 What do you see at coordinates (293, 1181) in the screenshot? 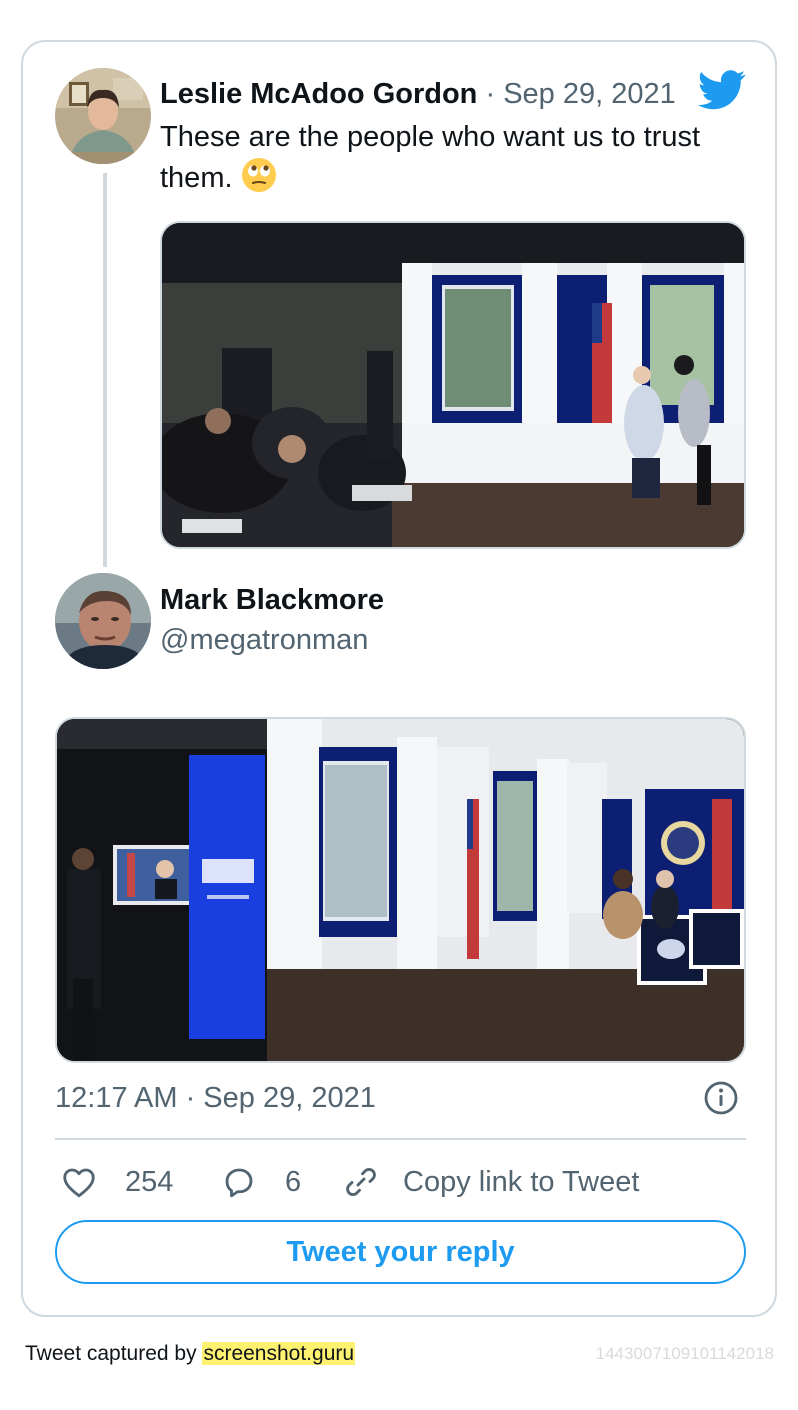
I see `reply-count: 6` at bounding box center [293, 1181].